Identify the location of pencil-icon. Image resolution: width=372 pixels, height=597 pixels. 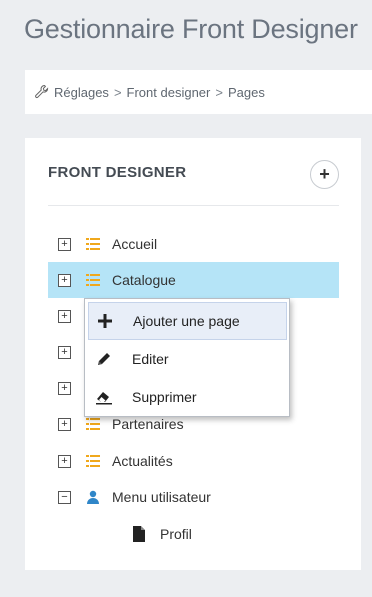
(104, 359).